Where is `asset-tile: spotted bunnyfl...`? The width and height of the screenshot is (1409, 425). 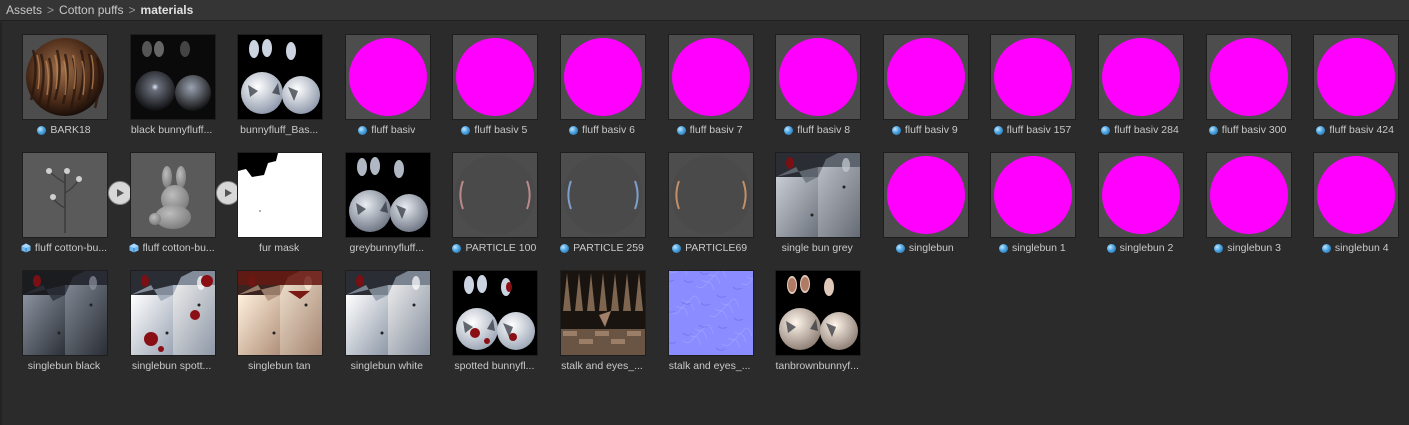
asset-tile: spotted bunnyfl... is located at coordinates (490, 315).